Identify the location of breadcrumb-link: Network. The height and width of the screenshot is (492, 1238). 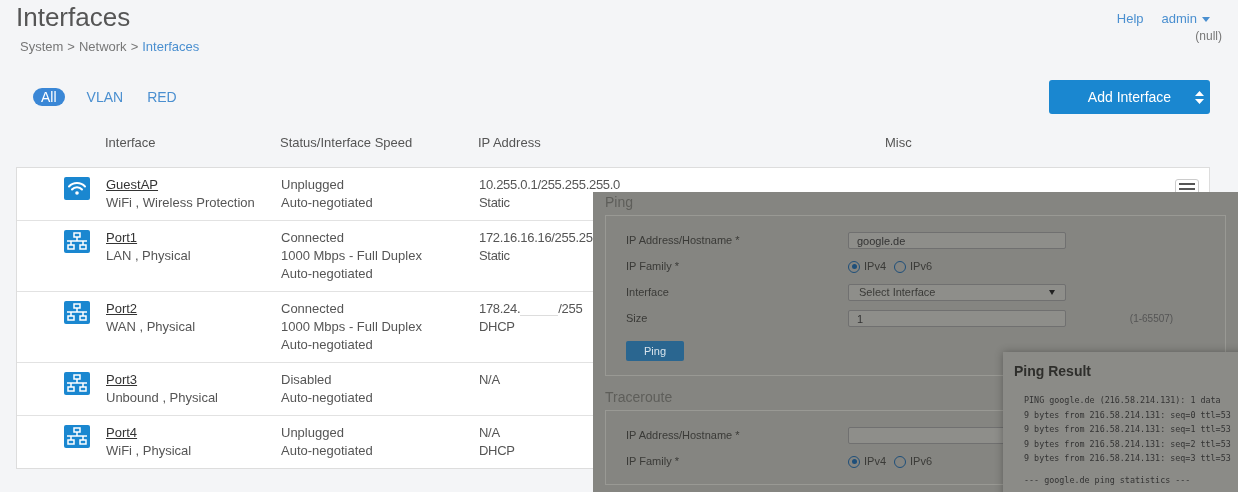
(102, 47).